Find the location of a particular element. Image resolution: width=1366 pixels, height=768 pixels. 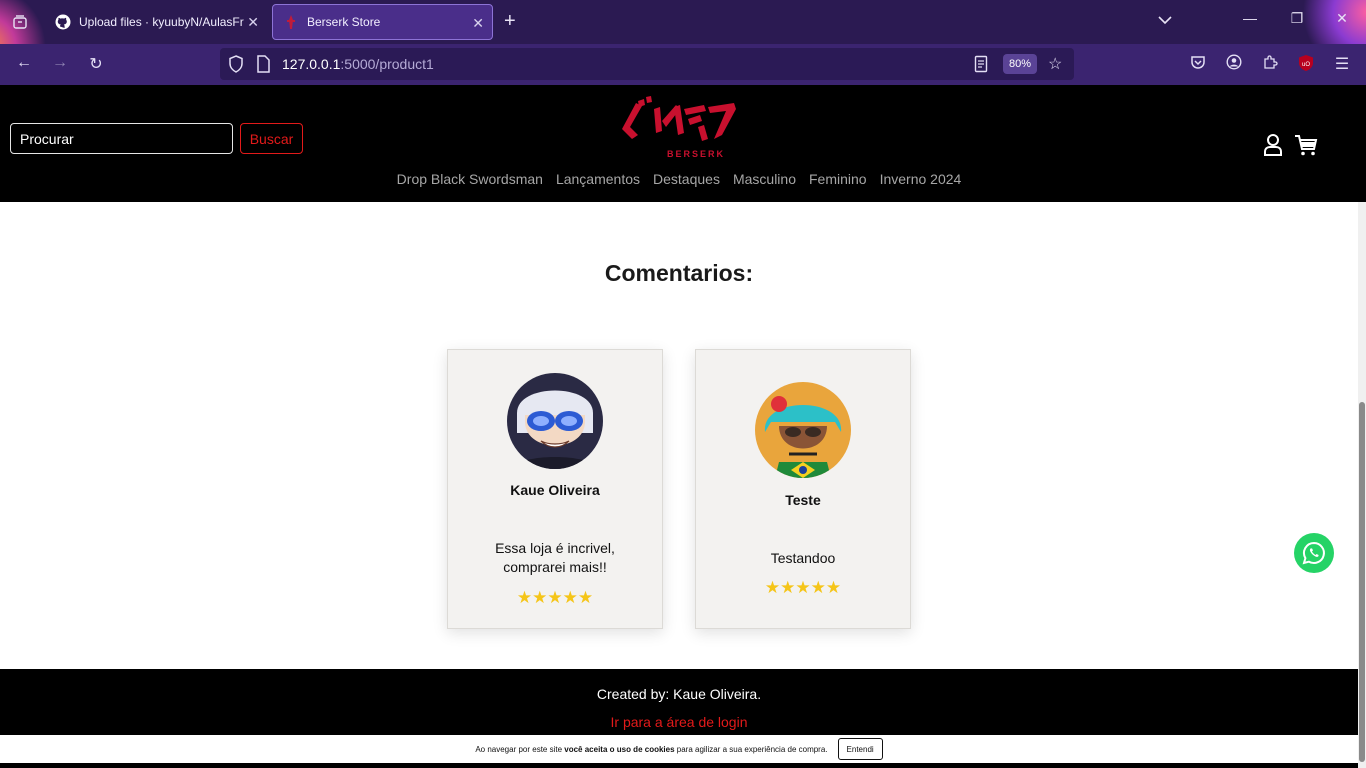

reviewer-name: Teste is located at coordinates (803, 500).